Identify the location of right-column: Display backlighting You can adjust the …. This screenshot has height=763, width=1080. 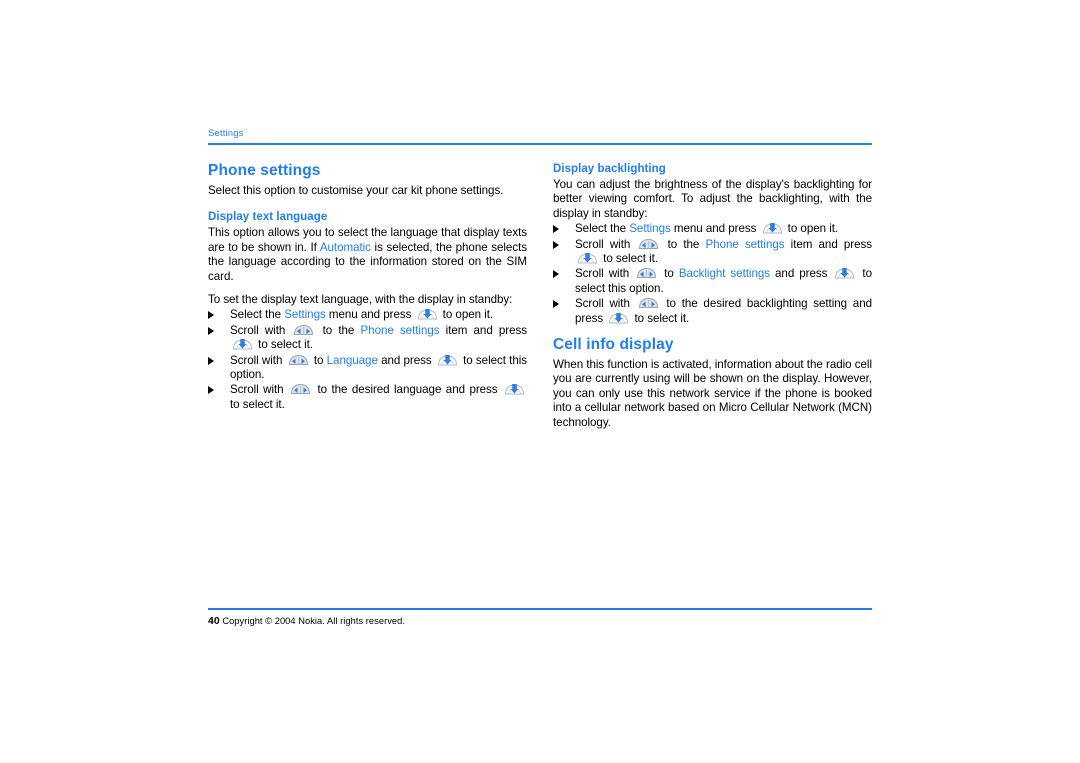
(712, 296).